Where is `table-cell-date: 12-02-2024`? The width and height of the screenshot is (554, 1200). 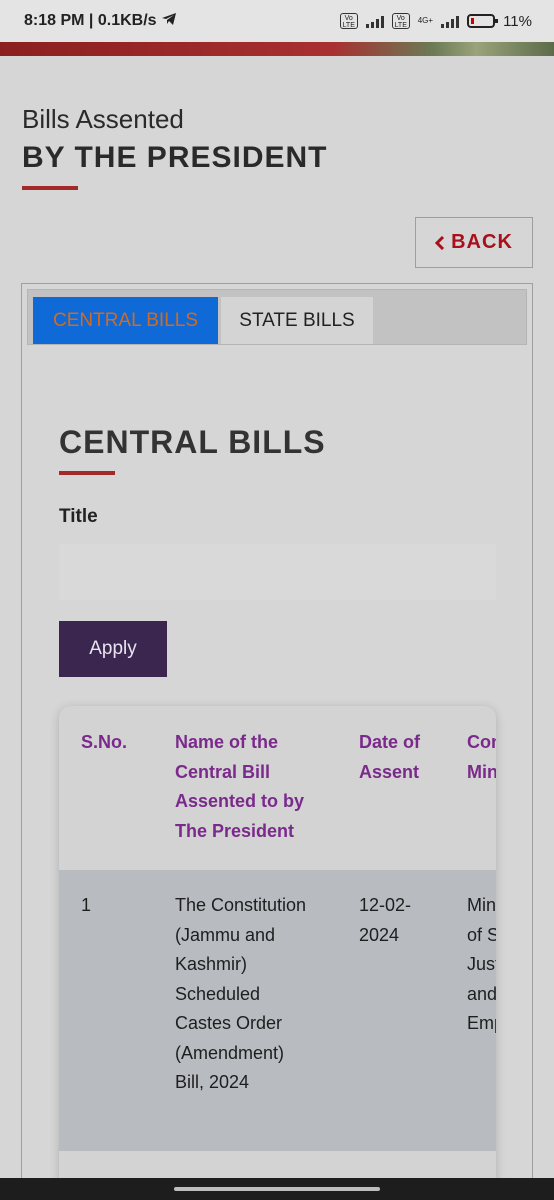
table-cell-date: 12-02-2024 is located at coordinates (385, 920).